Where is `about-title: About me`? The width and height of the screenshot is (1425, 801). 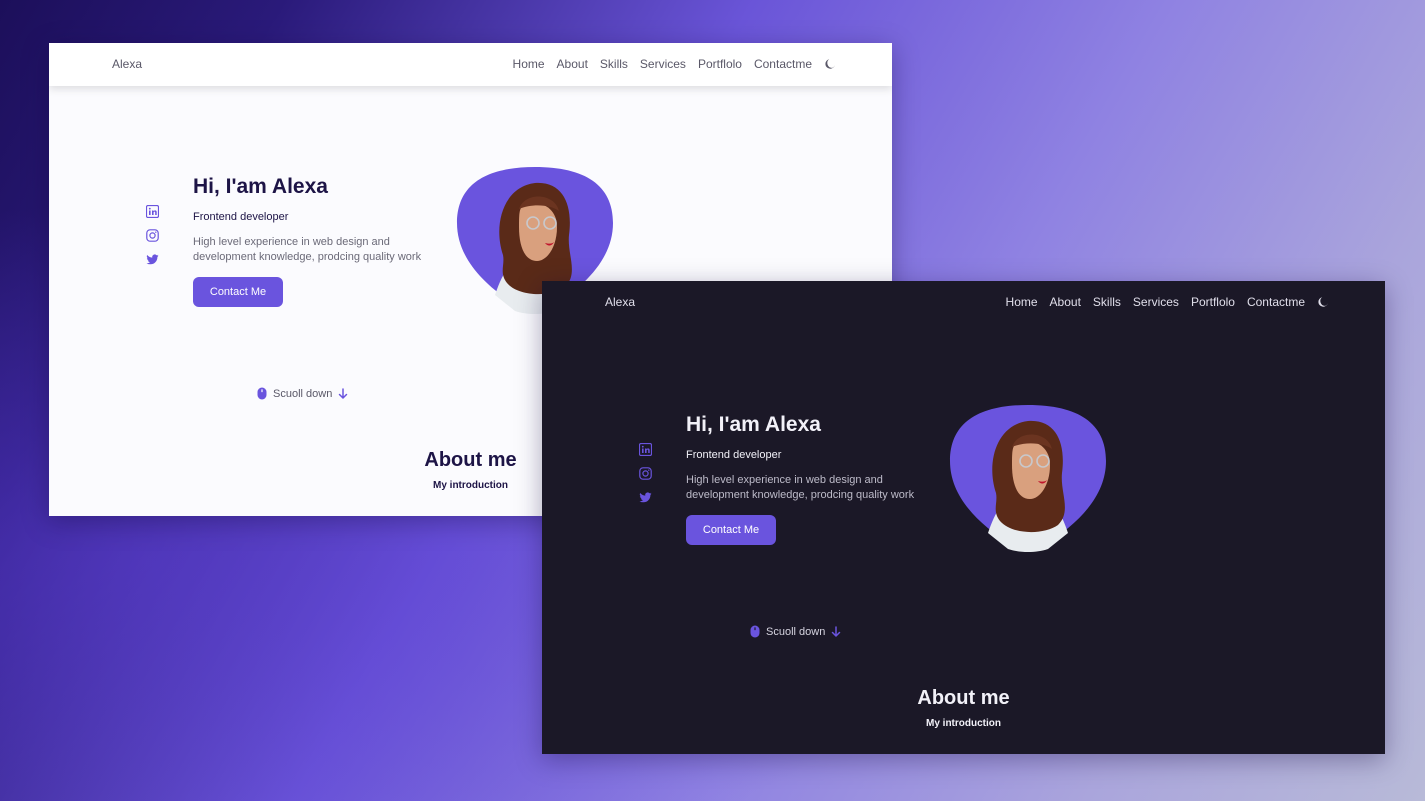 about-title: About me is located at coordinates (963, 698).